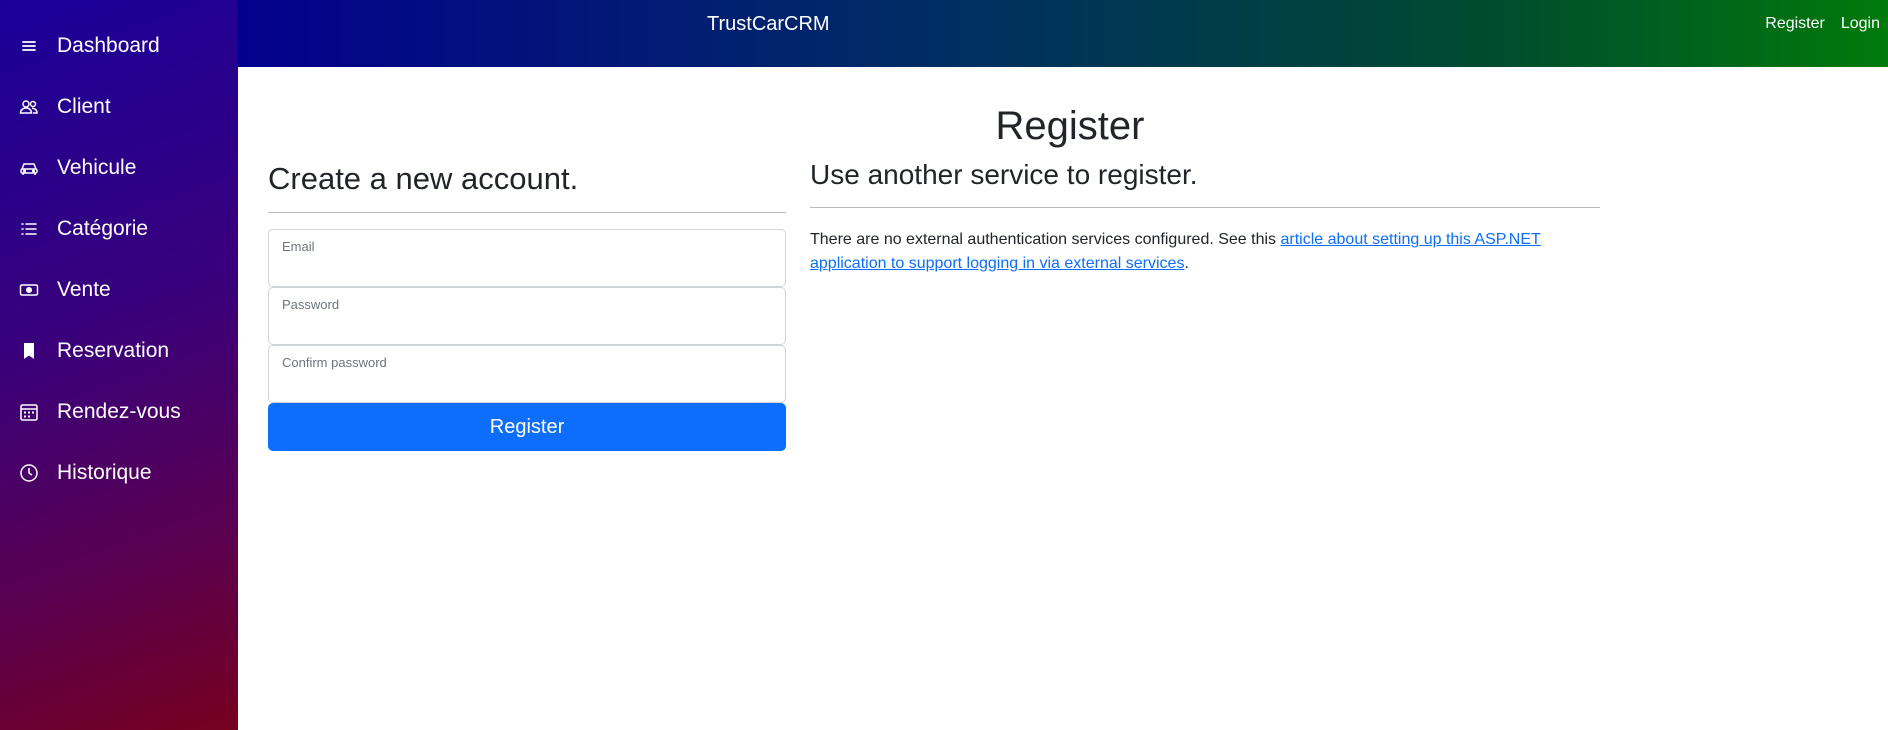 This screenshot has width=1888, height=730. What do you see at coordinates (334, 362) in the screenshot?
I see `confirm-password-label: Confirm password` at bounding box center [334, 362].